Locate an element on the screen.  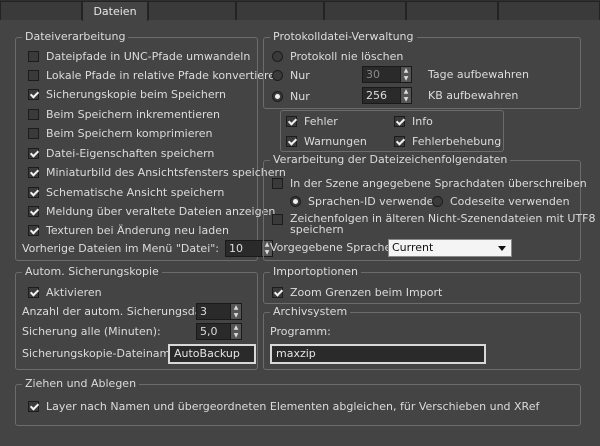
zoom-extents-on-import: Zoom Grenzen beim Import is located at coordinates (357, 292).